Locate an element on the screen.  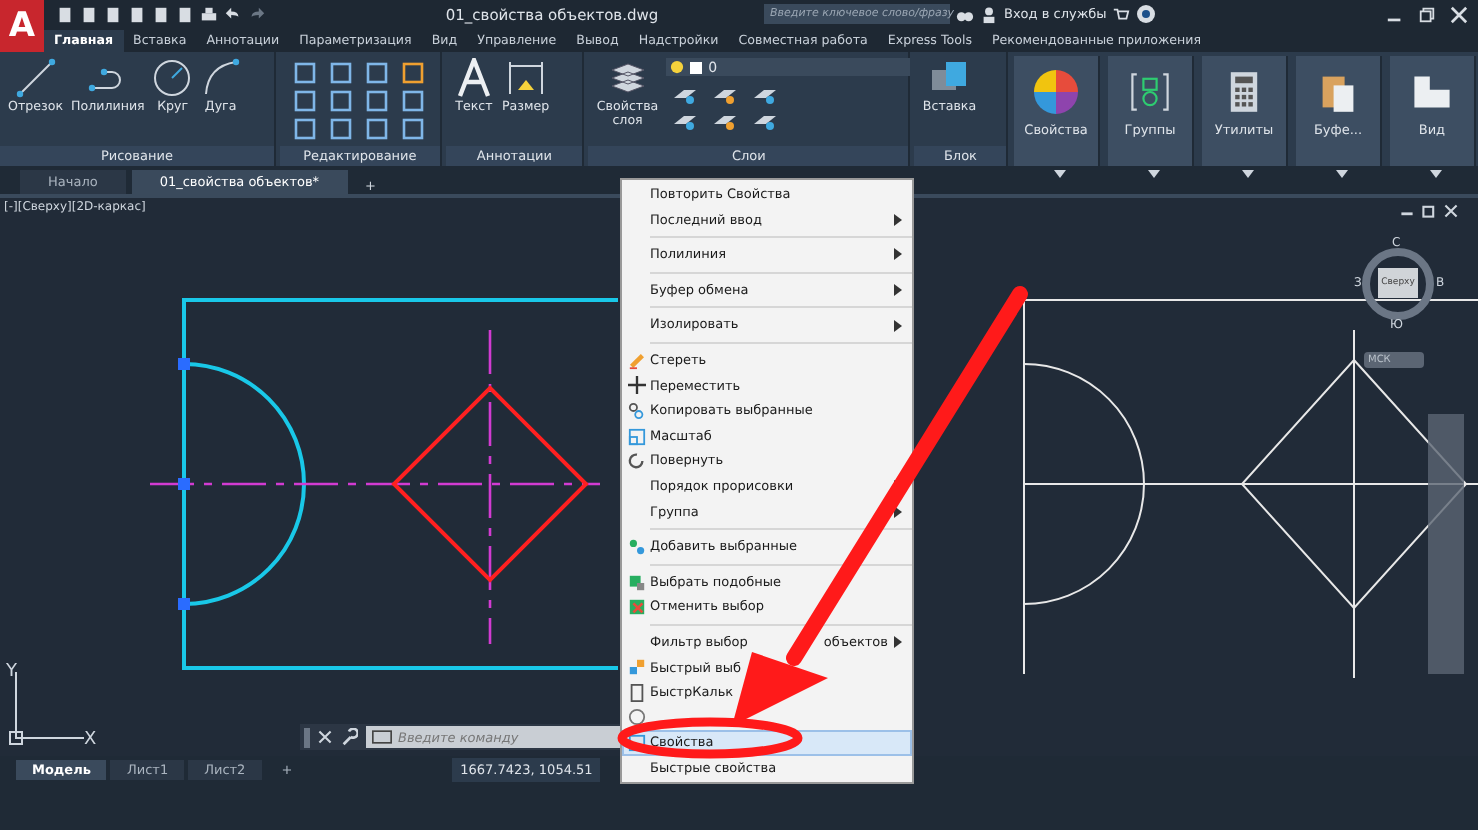
x-axis-label: X is located at coordinates (90, 740).